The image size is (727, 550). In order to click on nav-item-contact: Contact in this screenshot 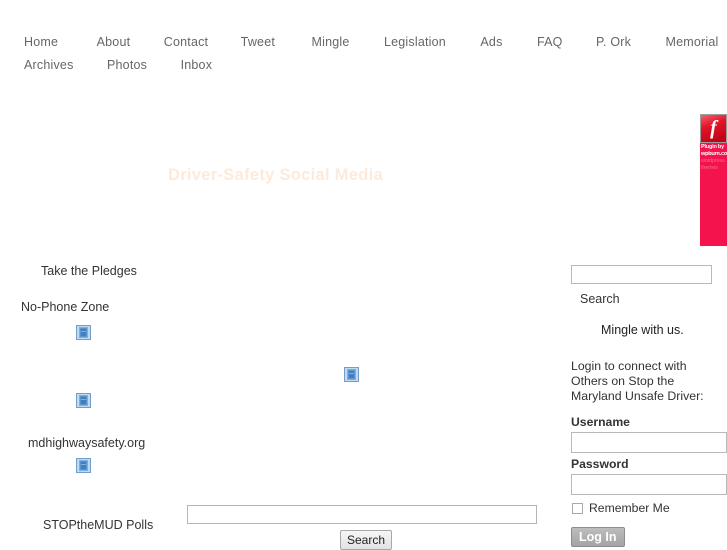, I will do `click(186, 42)`.